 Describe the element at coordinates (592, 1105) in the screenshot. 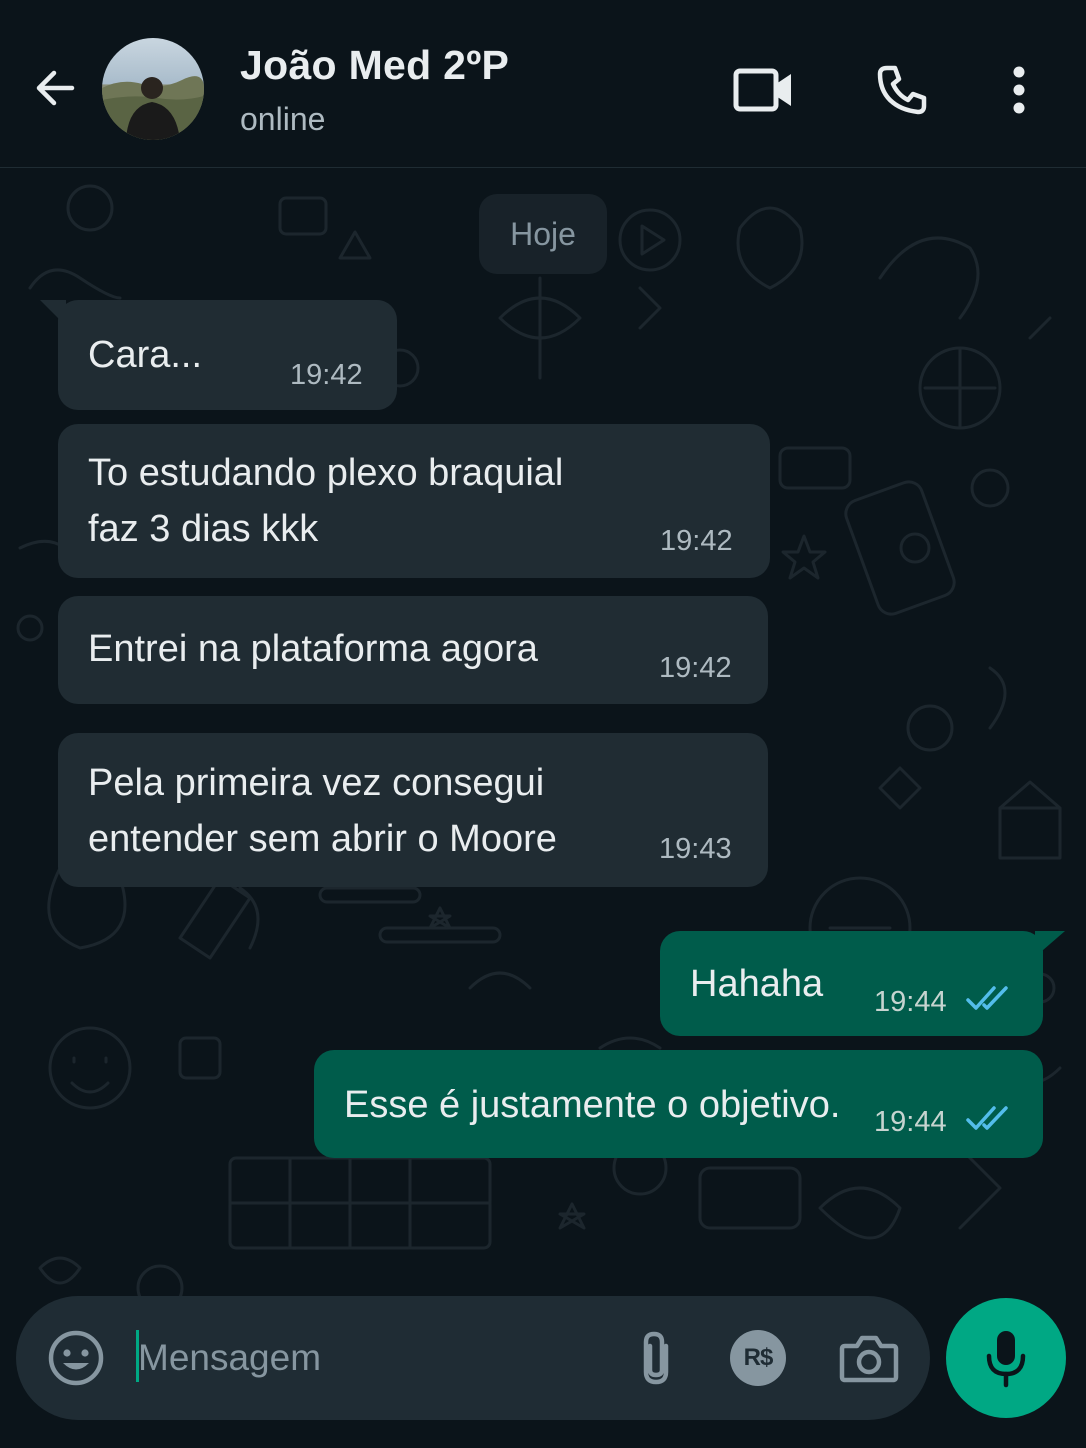

I see `message-text: Esse é justamente o objetivo.` at that location.